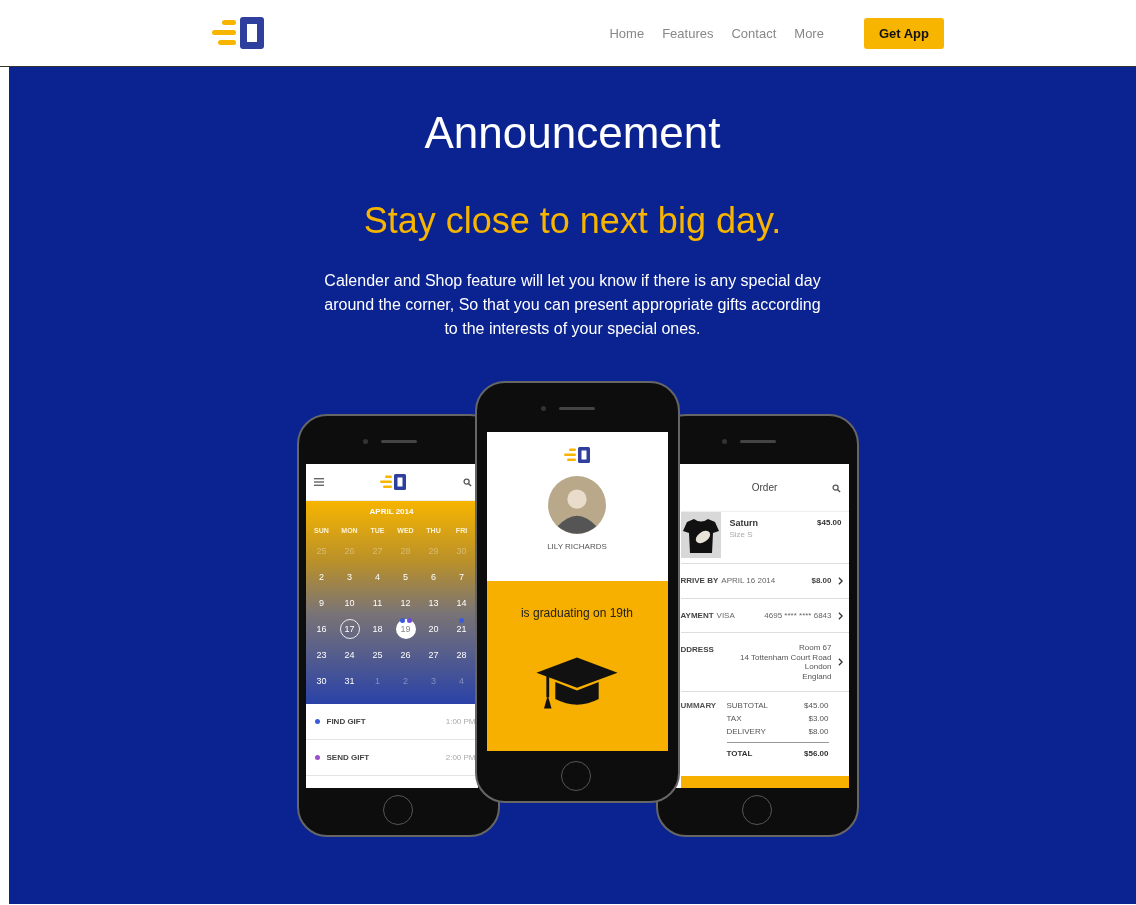 The height and width of the screenshot is (905, 1136). Describe the element at coordinates (349, 577) in the screenshot. I see `calendar-day: 3` at that location.